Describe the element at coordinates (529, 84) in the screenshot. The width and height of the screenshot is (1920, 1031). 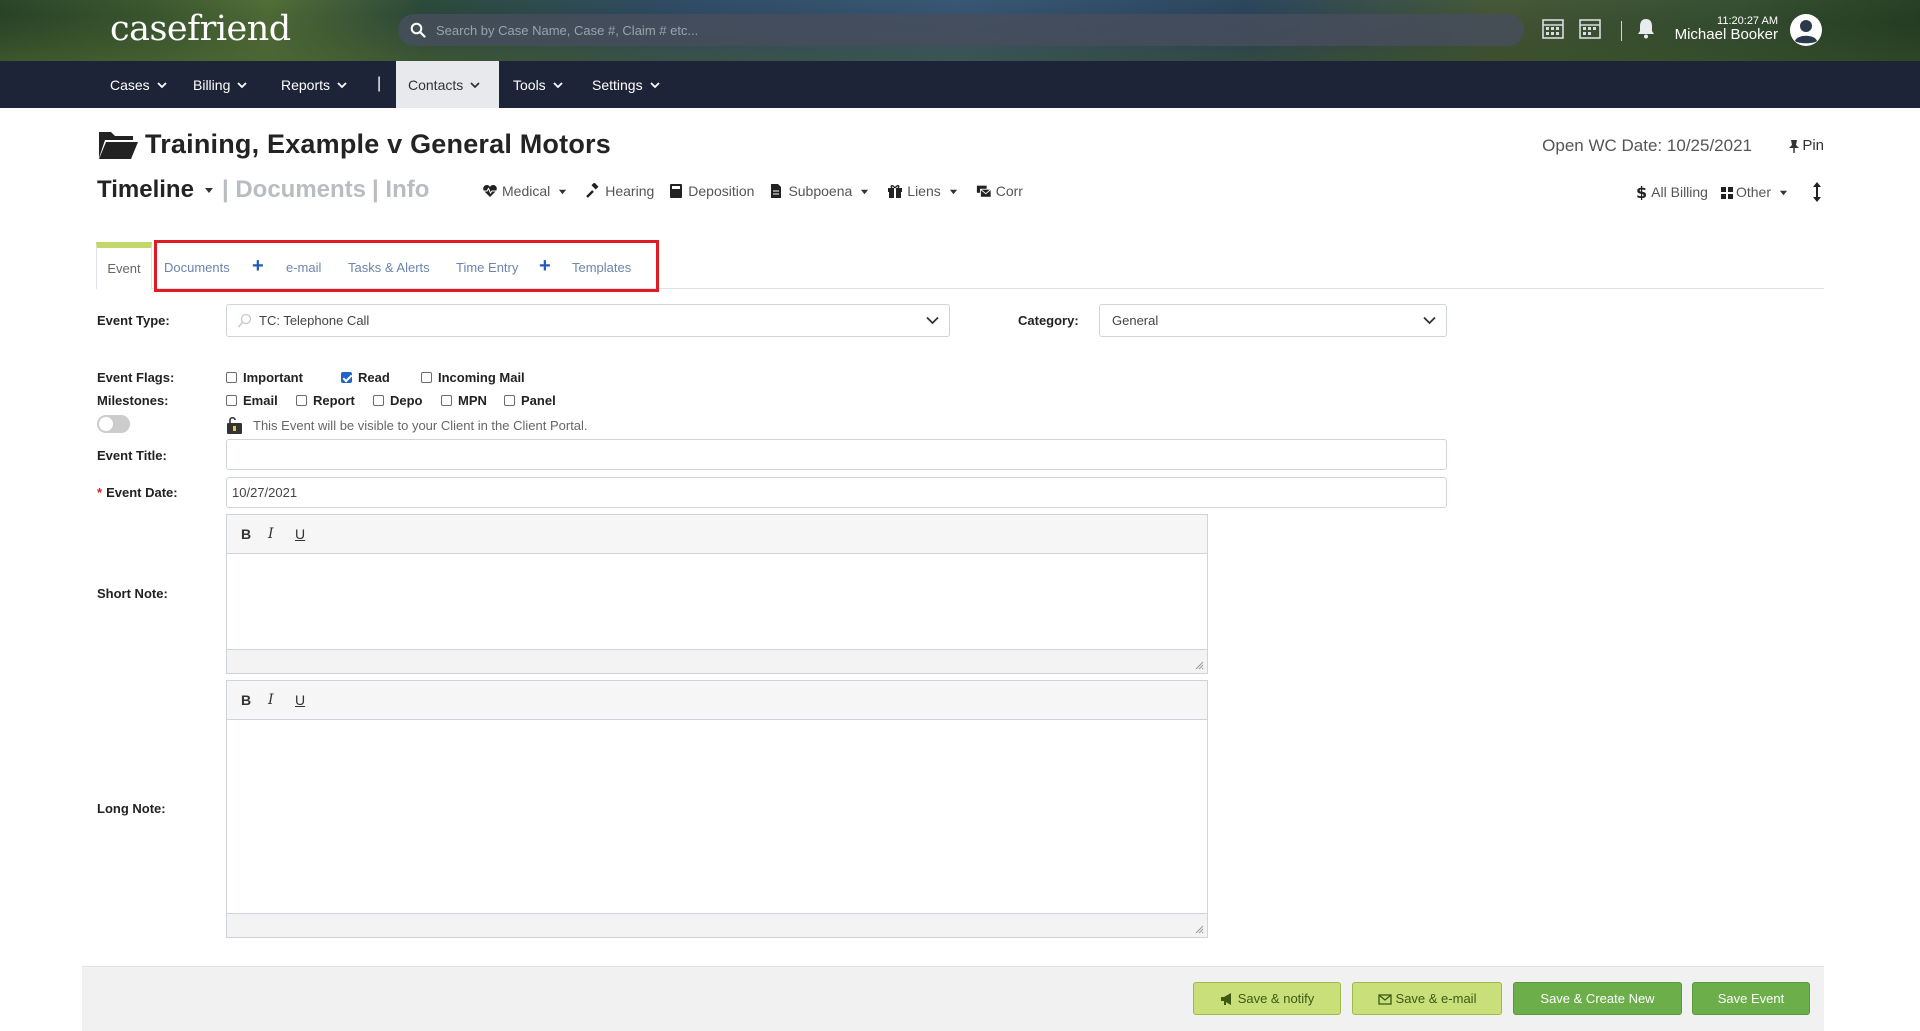
I see `nav-tools-label: Tools` at that location.